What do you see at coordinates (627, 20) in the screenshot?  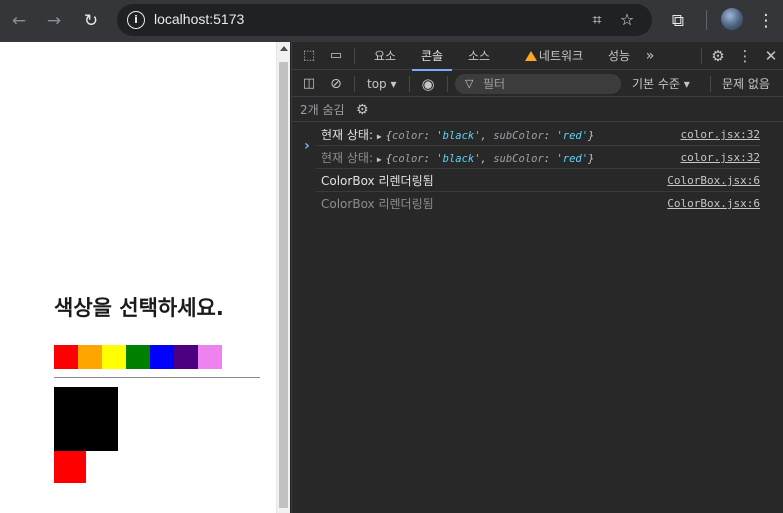 I see `bookmark-star-icon: ☆` at bounding box center [627, 20].